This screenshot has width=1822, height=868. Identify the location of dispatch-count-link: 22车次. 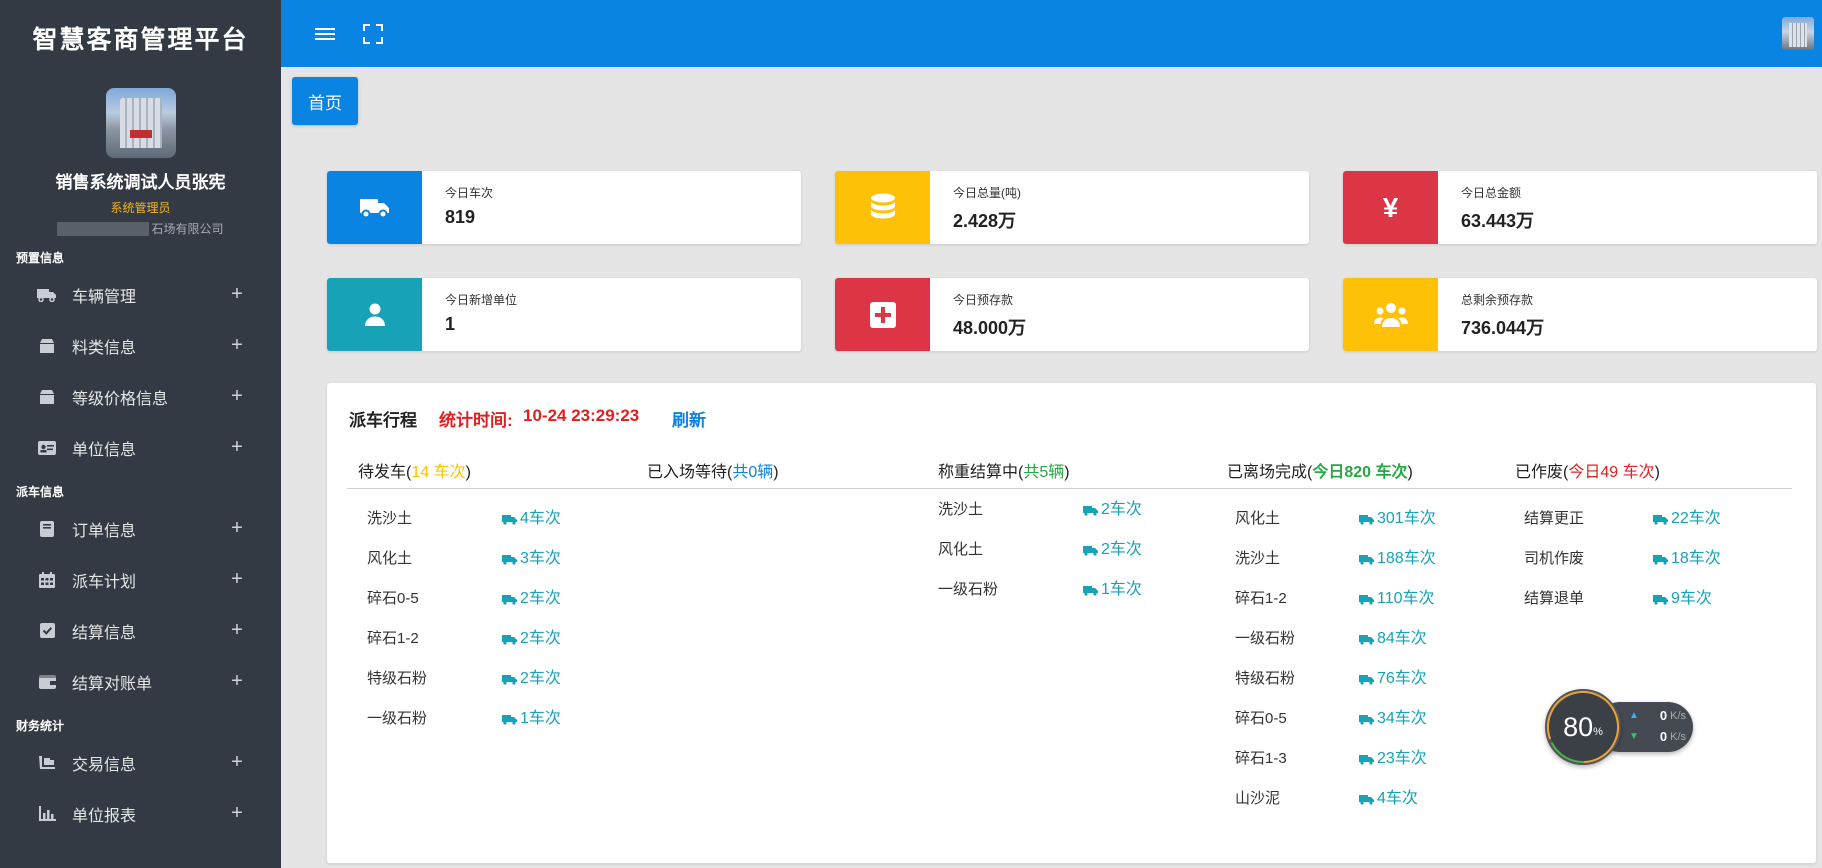
(1687, 519).